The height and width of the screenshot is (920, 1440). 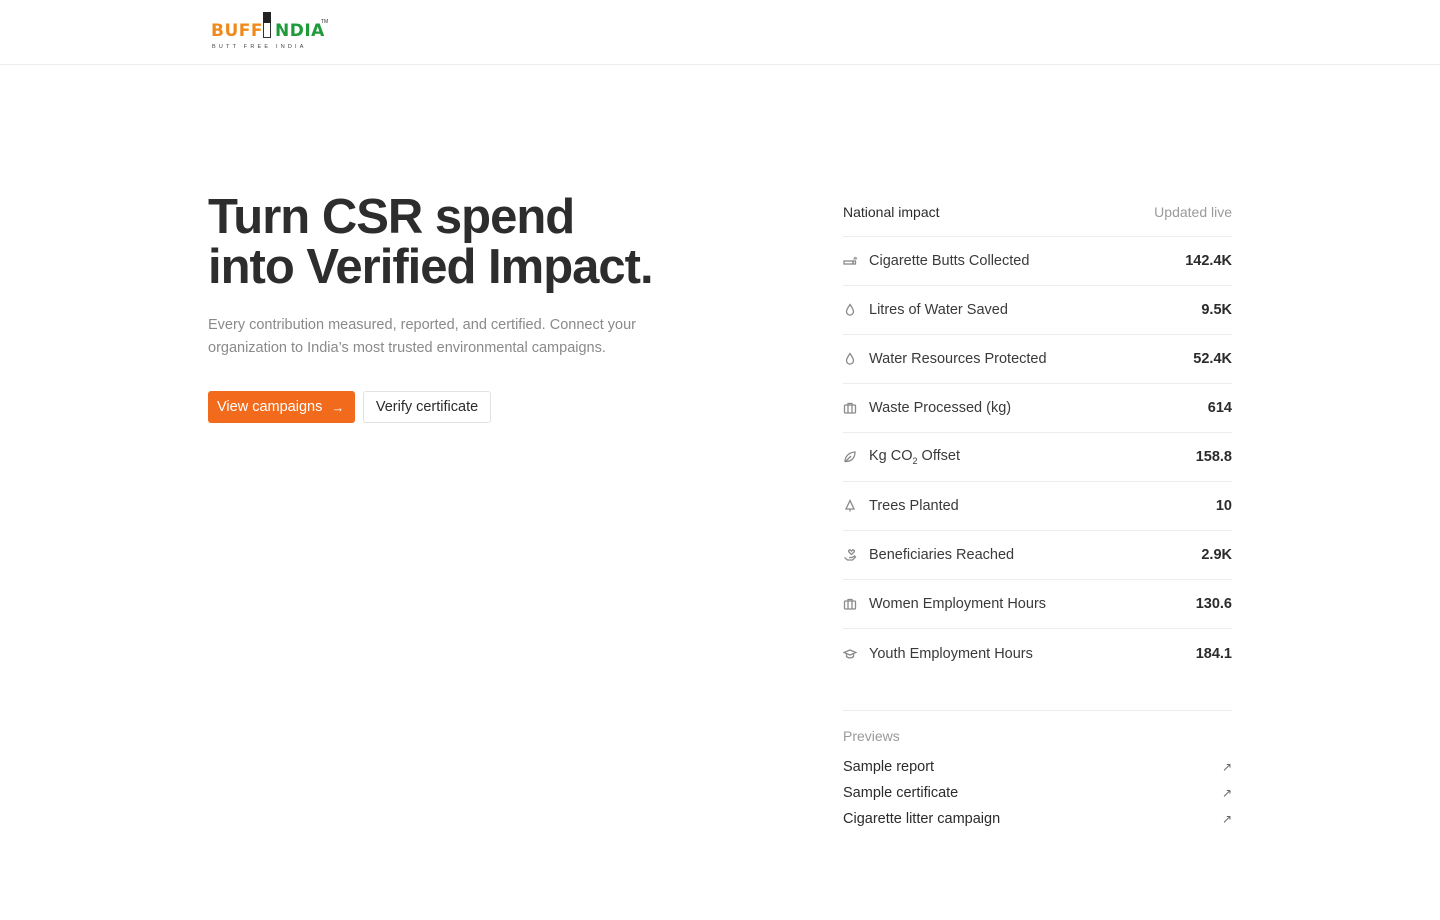 I want to click on update-status: Updated live, so click(x=1193, y=212).